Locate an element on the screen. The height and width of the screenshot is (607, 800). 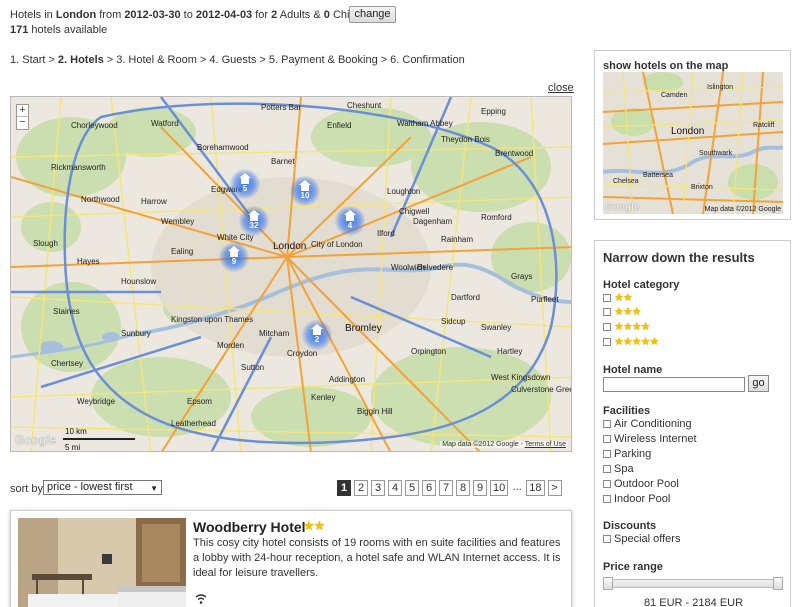
page-9: 9 is located at coordinates (480, 488).